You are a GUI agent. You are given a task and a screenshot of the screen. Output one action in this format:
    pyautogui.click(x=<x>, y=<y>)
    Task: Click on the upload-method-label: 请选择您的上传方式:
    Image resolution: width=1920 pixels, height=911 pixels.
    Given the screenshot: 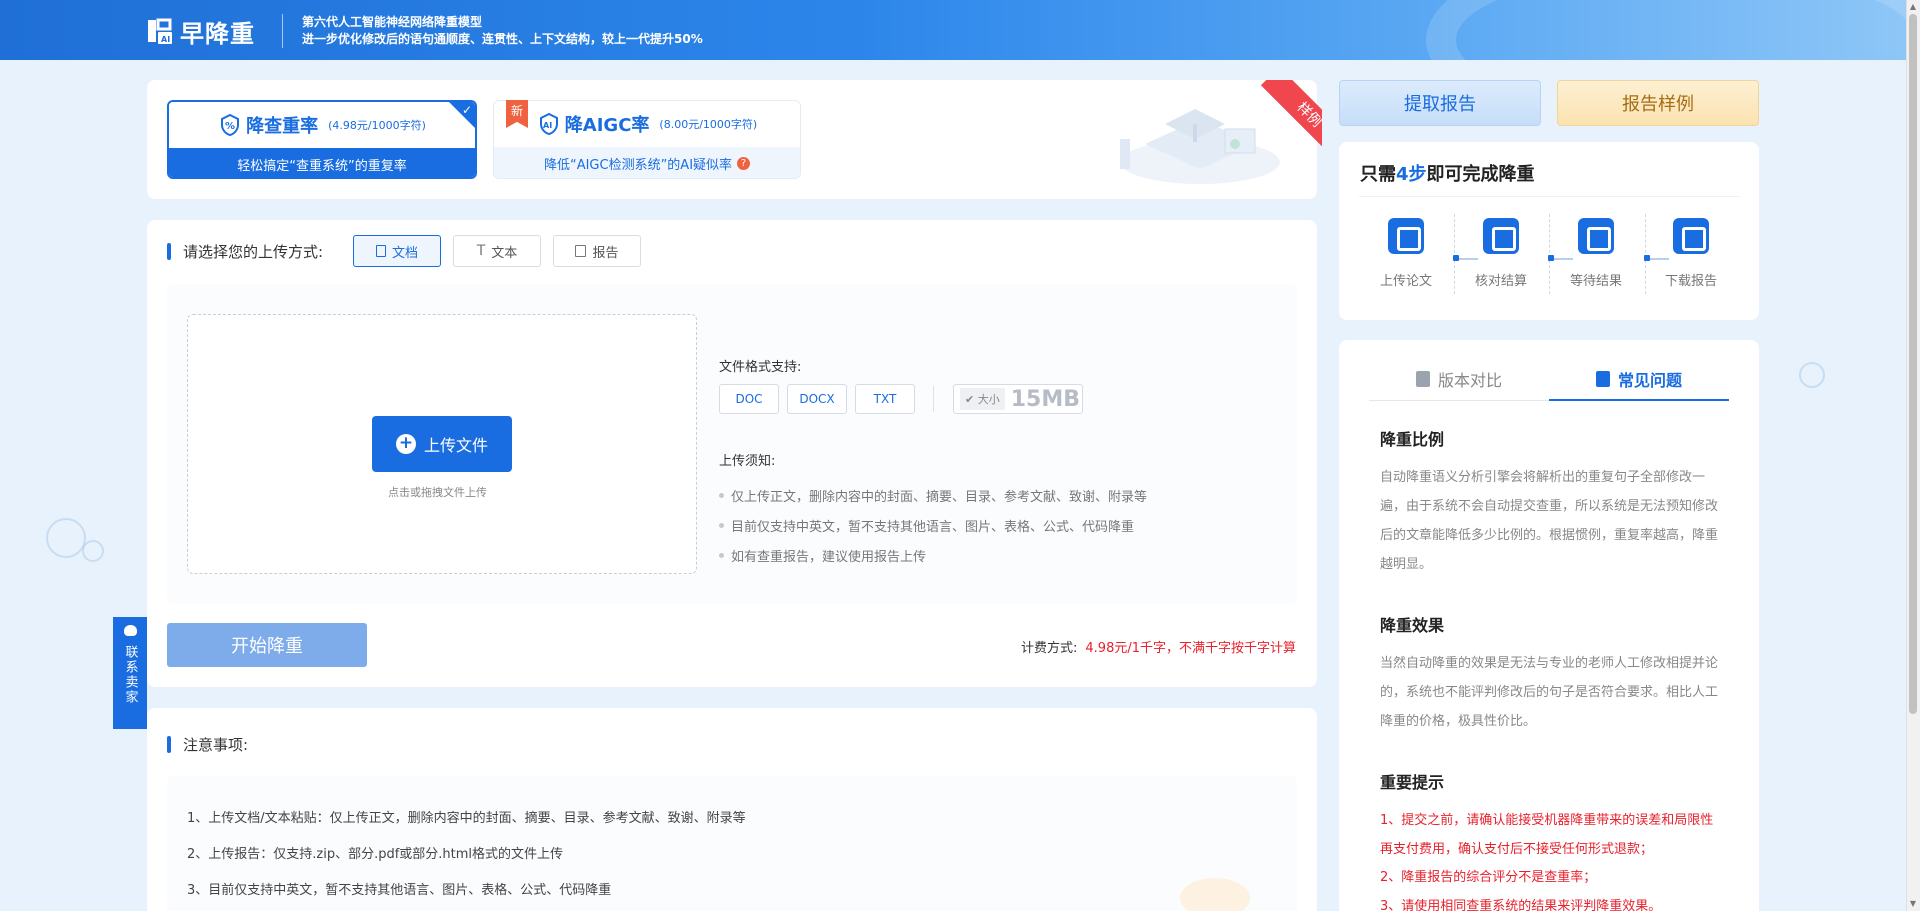 What is the action you would take?
    pyautogui.click(x=245, y=251)
    